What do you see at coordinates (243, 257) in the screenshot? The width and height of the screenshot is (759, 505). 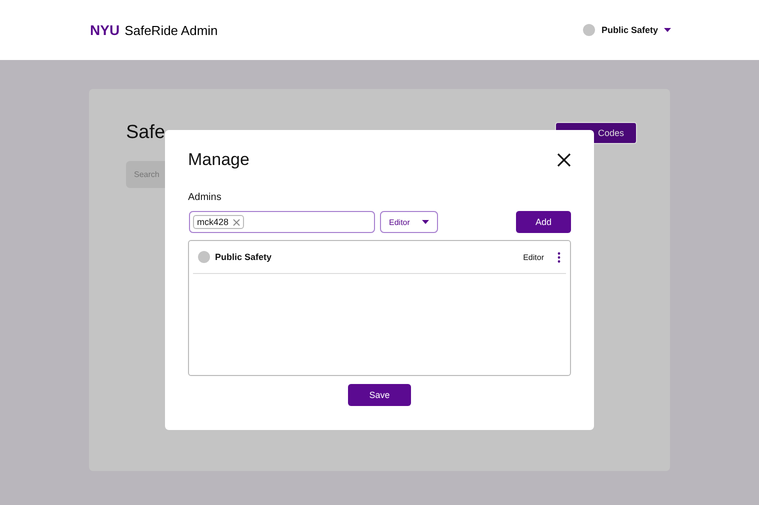 I see `admin-name: Public Safety` at bounding box center [243, 257].